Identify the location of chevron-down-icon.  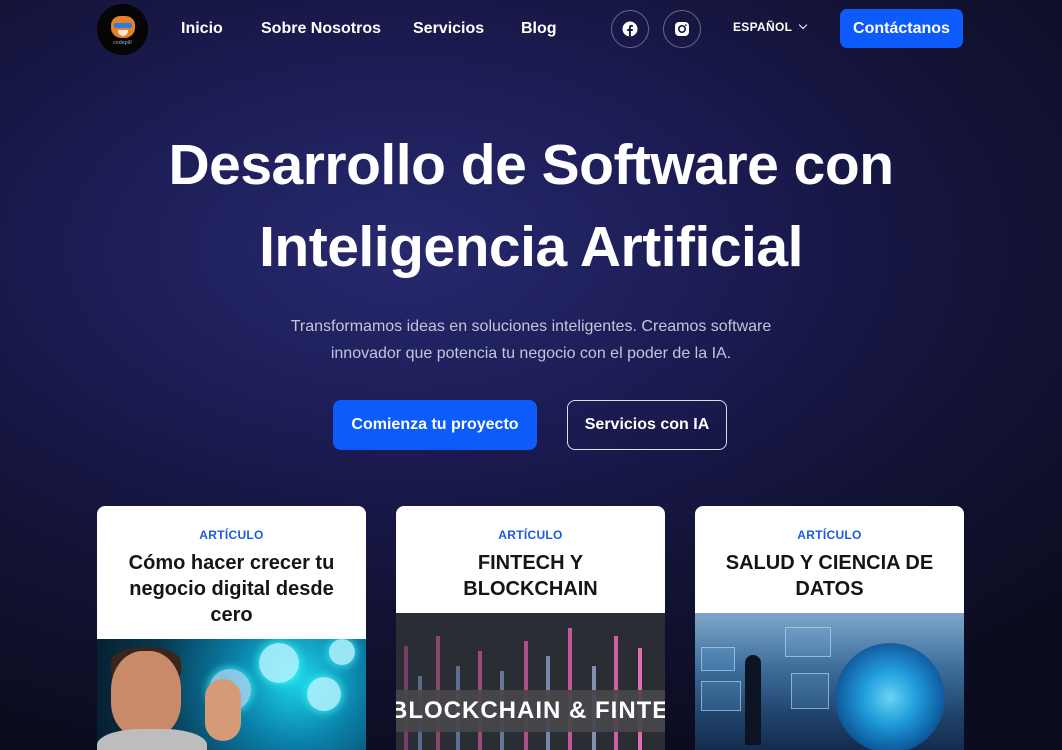
(803, 25).